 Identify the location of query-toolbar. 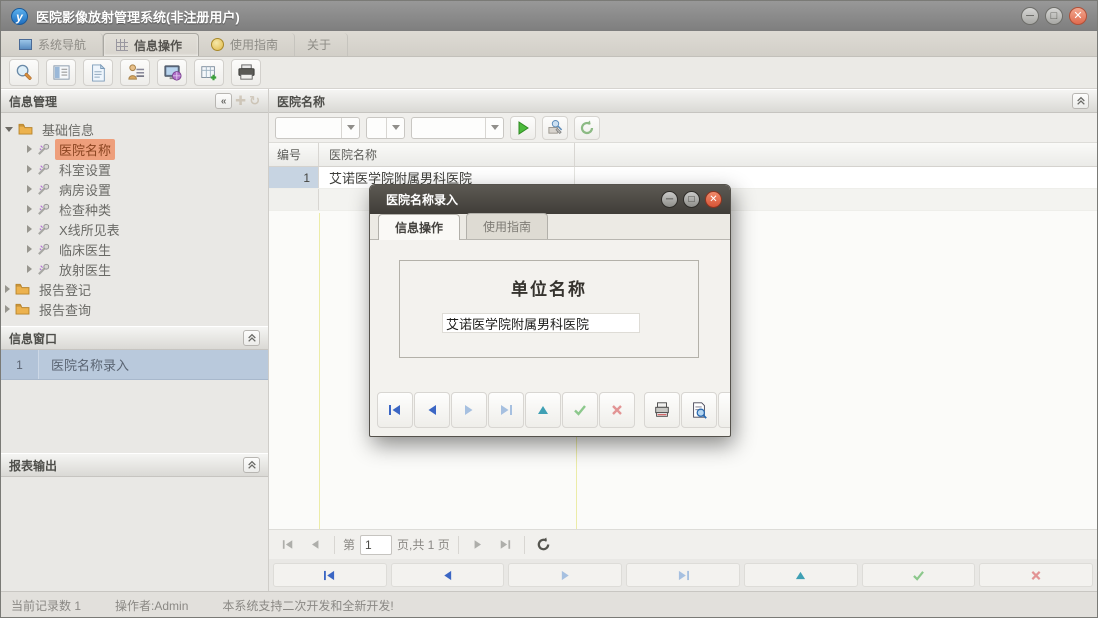
(683, 128).